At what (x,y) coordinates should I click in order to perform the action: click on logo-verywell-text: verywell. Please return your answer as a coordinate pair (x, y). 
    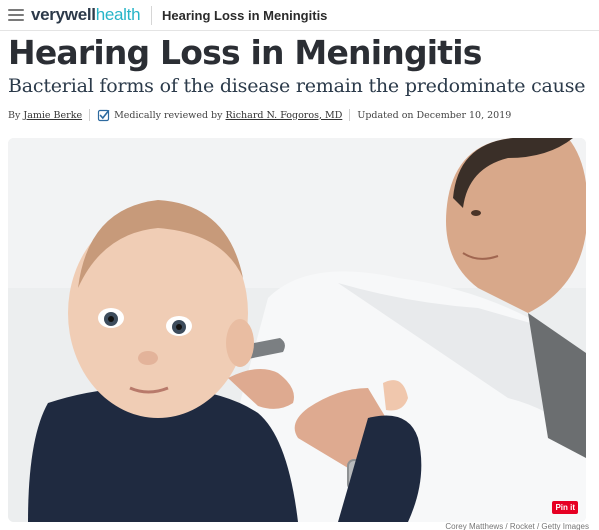
    Looking at the image, I should click on (63, 14).